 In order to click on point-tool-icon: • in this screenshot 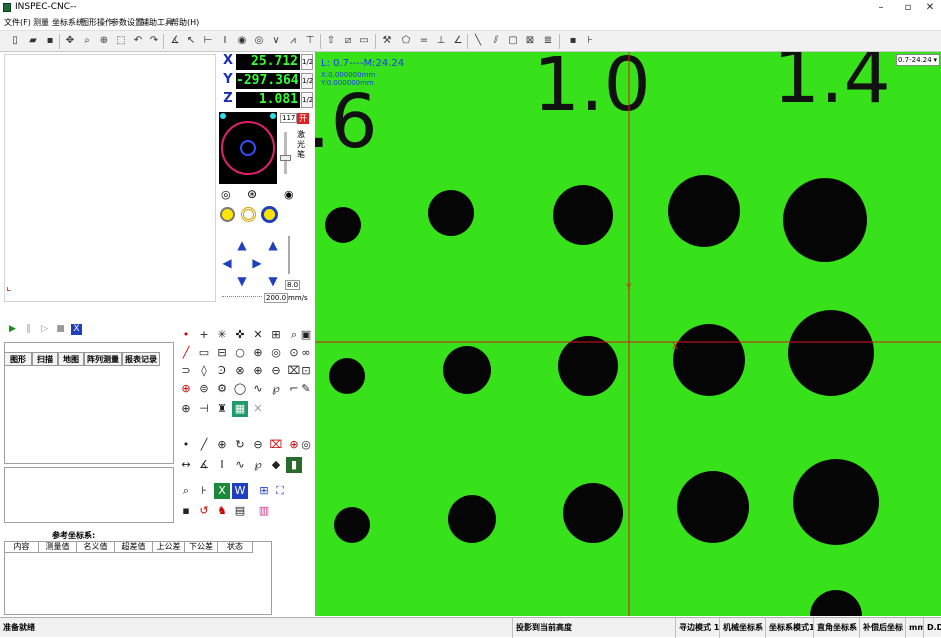, I will do `click(186, 335)`.